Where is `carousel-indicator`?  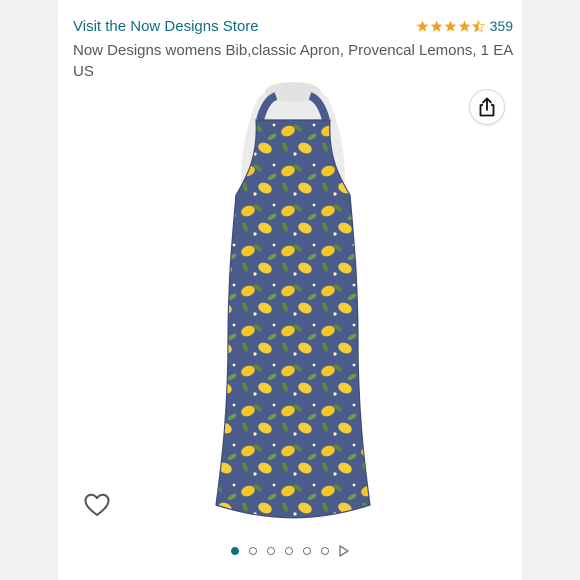 carousel-indicator is located at coordinates (290, 551).